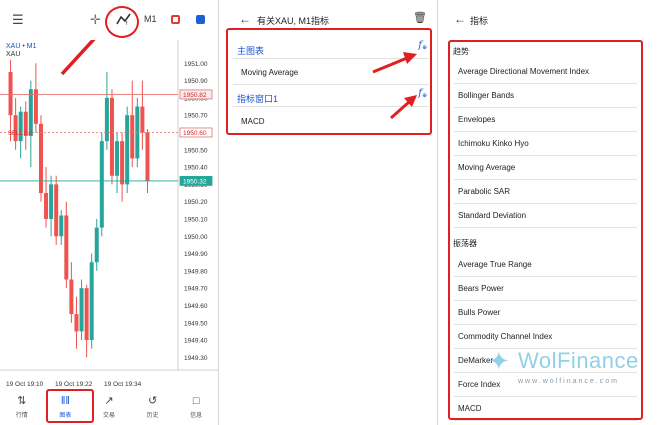  Describe the element at coordinates (196, 219) in the screenshot. I see `price-tick-label: 1950.10` at that location.